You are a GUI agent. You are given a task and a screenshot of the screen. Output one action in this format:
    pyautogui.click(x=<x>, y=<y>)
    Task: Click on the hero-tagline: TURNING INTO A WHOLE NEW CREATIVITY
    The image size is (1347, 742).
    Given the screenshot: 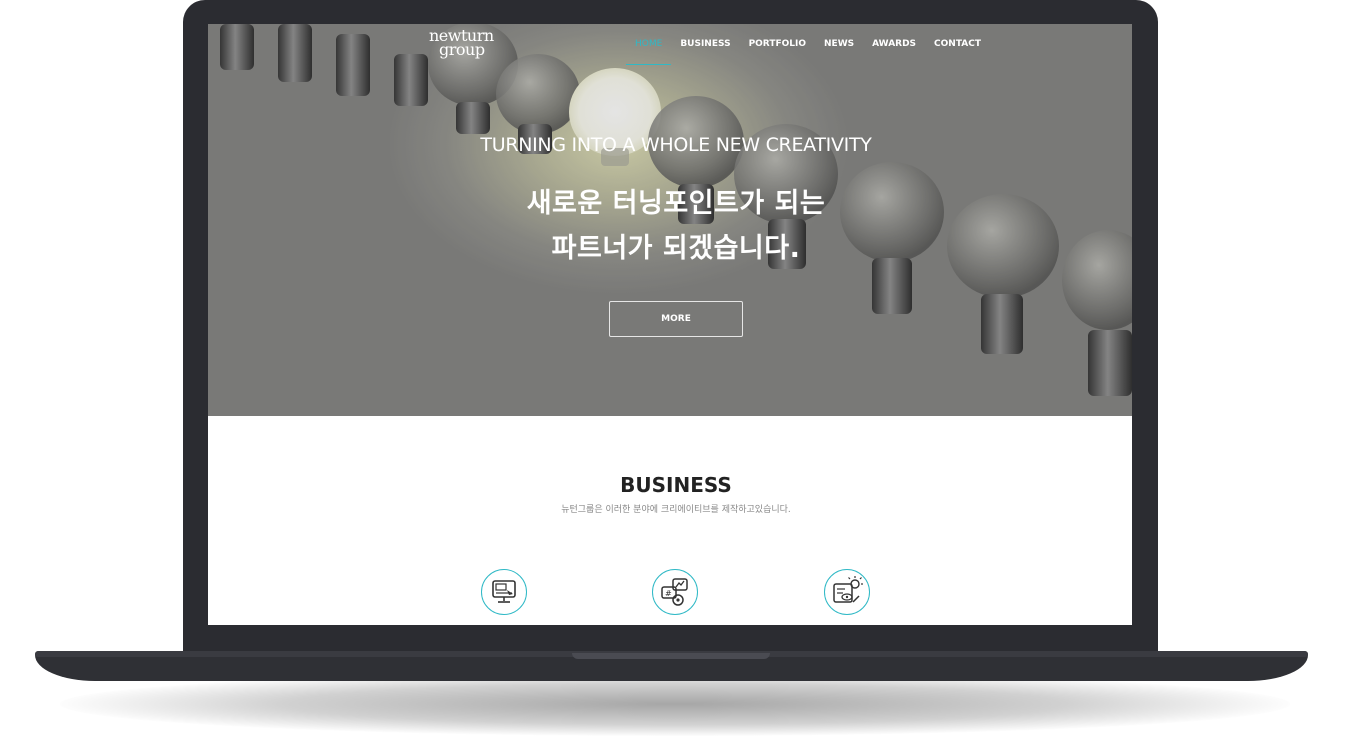 What is the action you would take?
    pyautogui.click(x=676, y=145)
    